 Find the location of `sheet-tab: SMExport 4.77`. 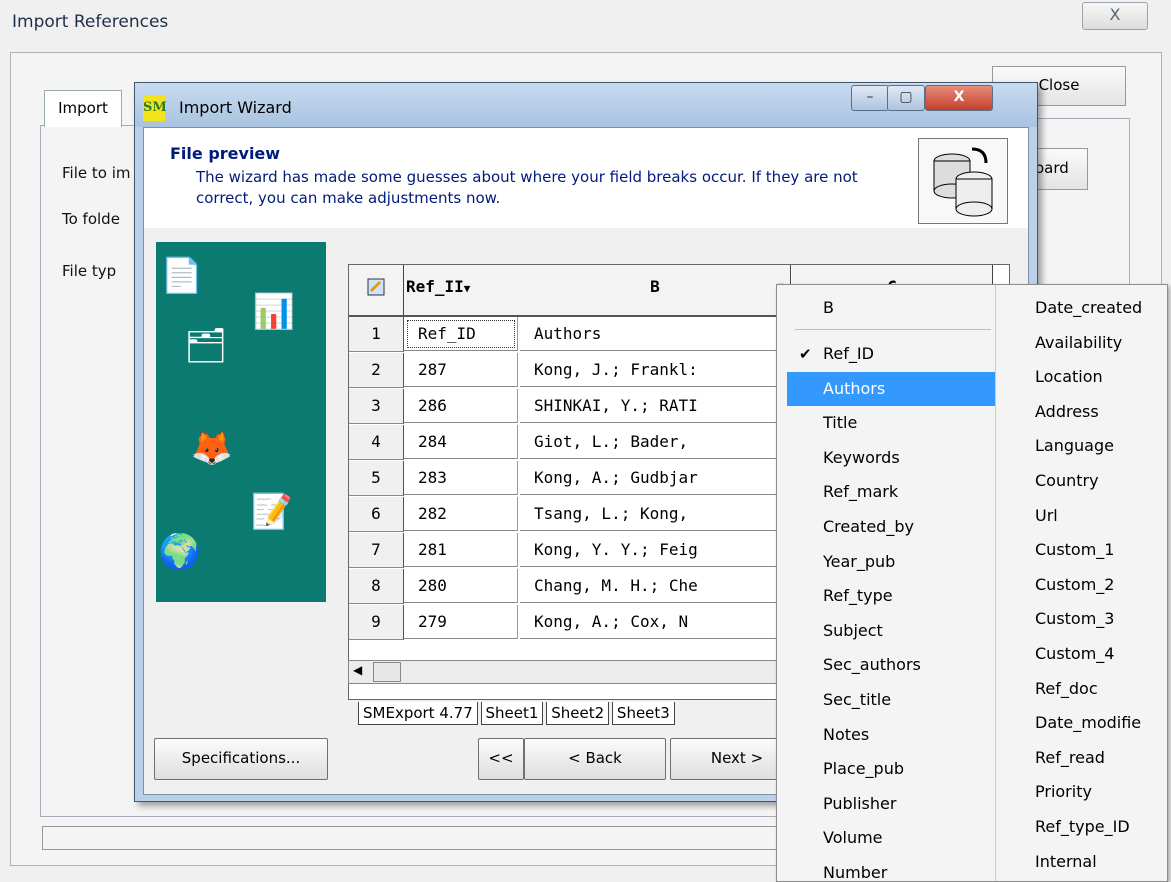

sheet-tab: SMExport 4.77 is located at coordinates (418, 713).